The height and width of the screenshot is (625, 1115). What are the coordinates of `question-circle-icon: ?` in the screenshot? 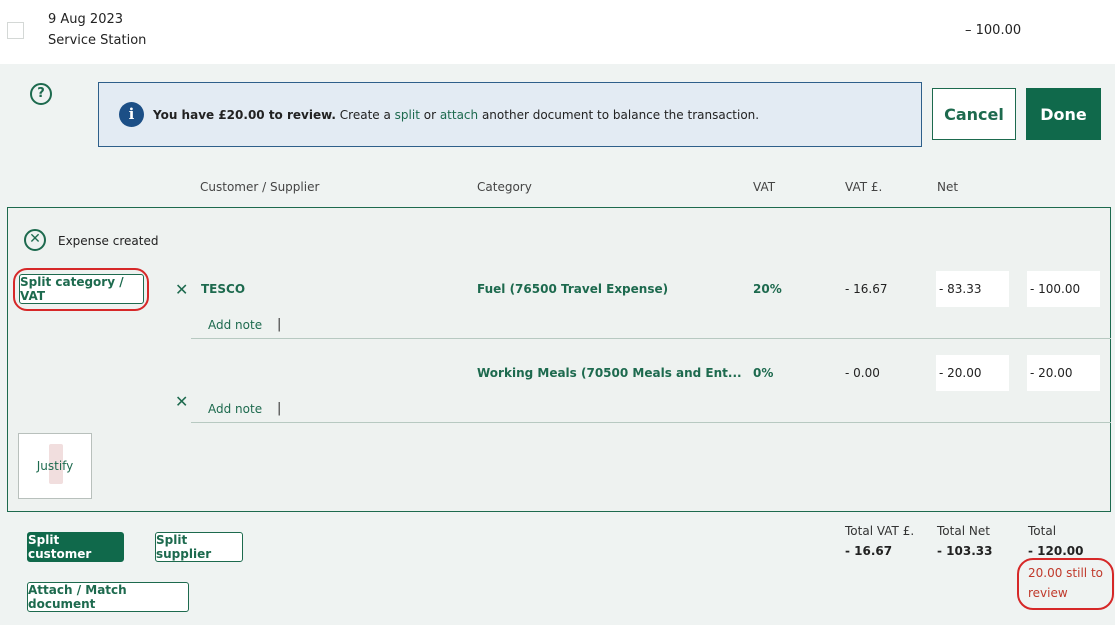 It's located at (41, 94).